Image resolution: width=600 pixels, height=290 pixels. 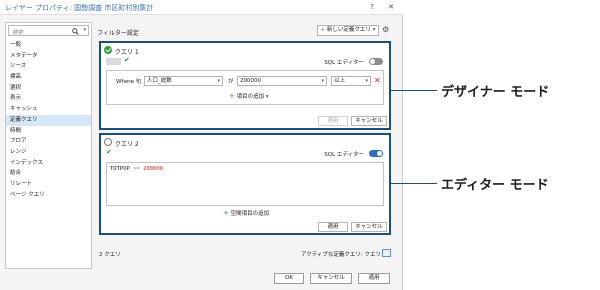 I want to click on add-item-button: + 項目の追加 ▾, so click(x=249, y=96).